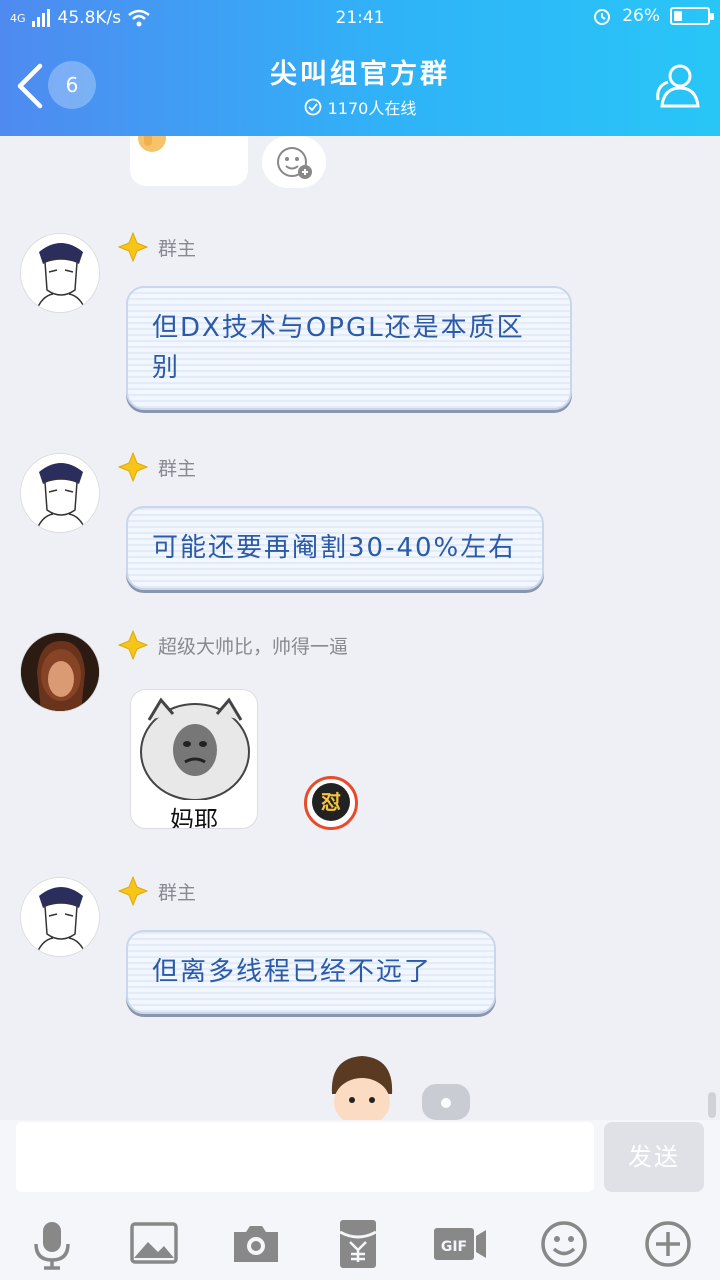 This screenshot has width=720, height=1280. Describe the element at coordinates (133, 645) in the screenshot. I see `member-badge-icon` at that location.